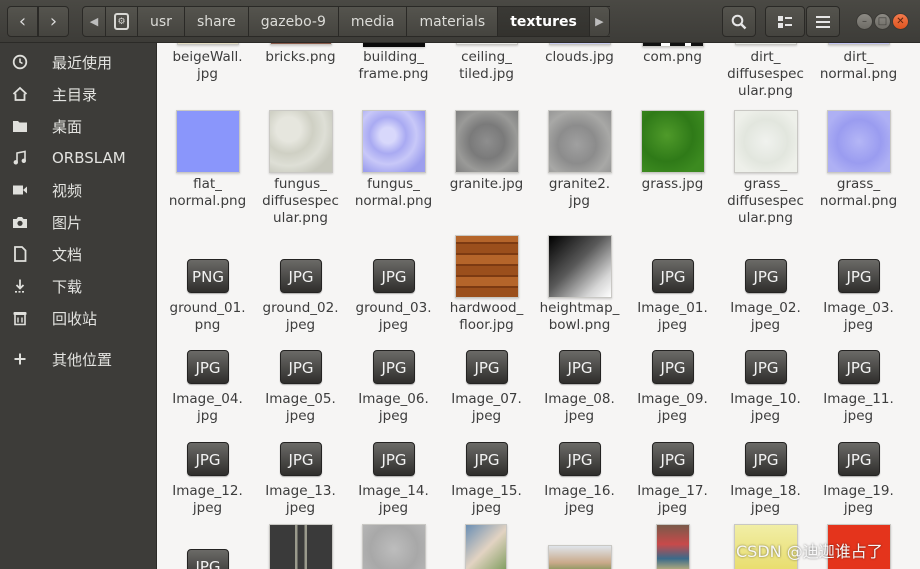  Describe the element at coordinates (765, 482) in the screenshot. I see `file-item-image-18: JPG Image_18. jpeg` at that location.